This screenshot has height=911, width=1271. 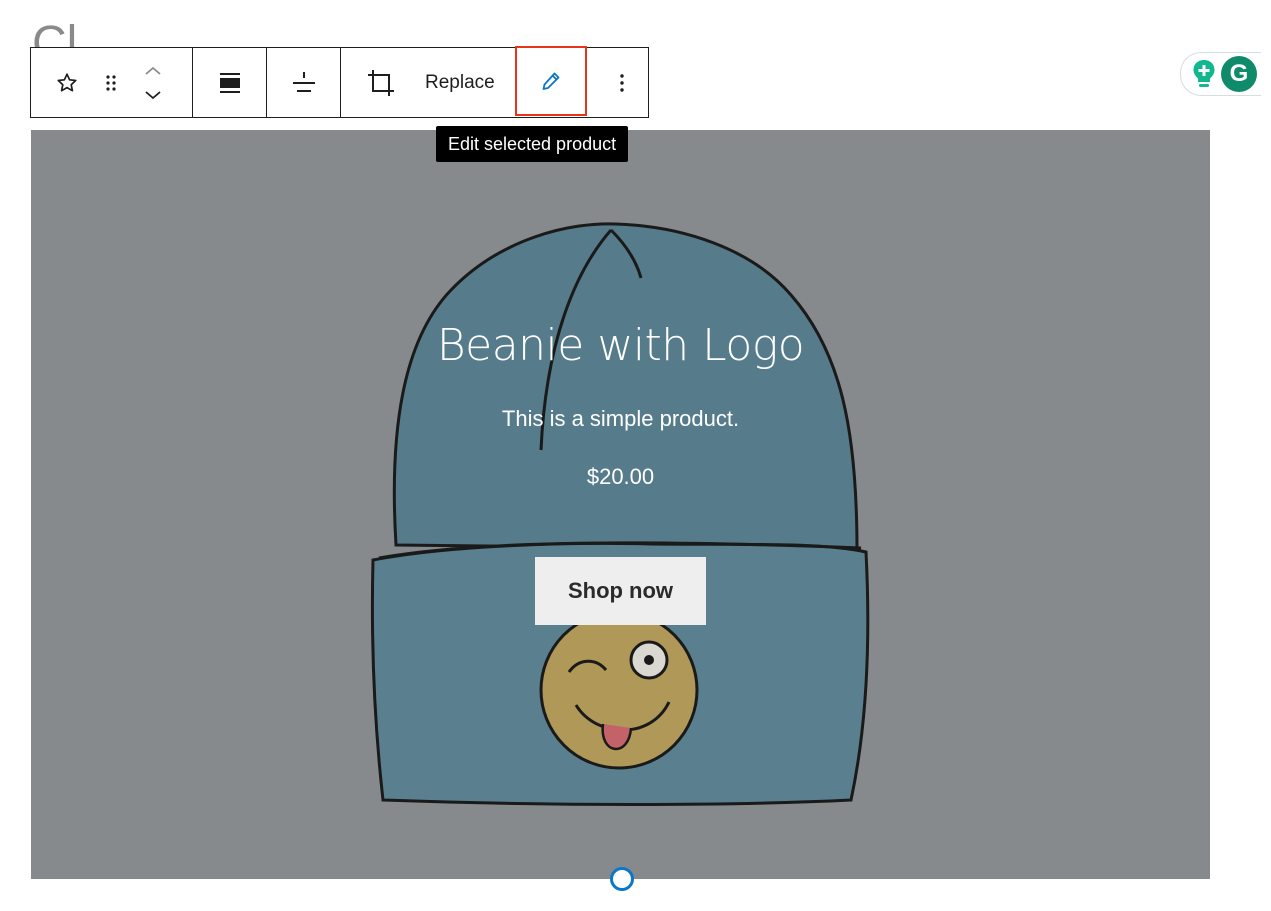 I want to click on grammarly-widget: G, so click(x=1220, y=74).